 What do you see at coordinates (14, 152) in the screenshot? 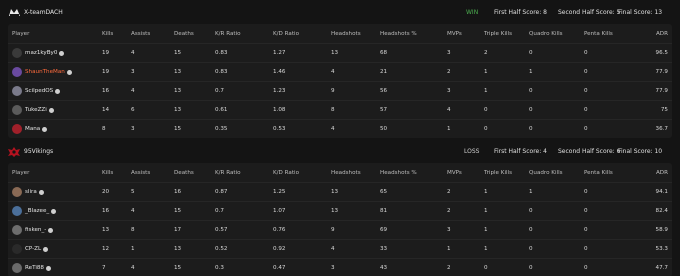
I see `vikings-logo-icon` at bounding box center [14, 152].